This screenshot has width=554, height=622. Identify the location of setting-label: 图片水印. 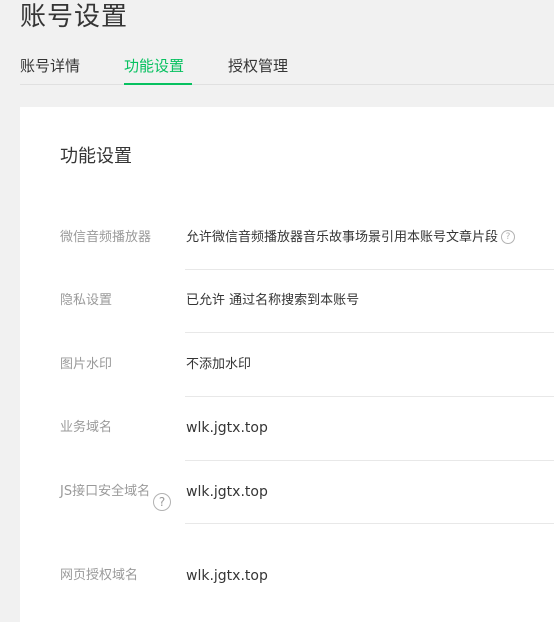
(86, 364).